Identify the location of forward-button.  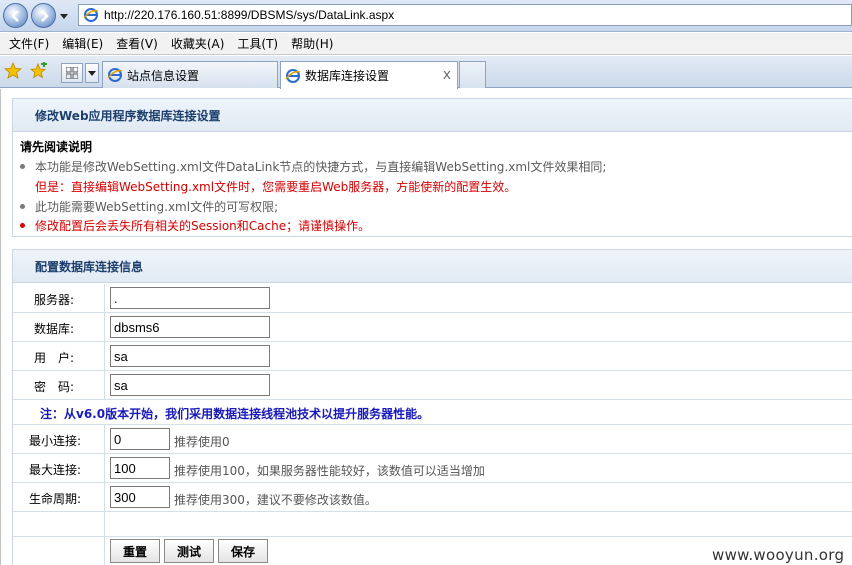
(43, 15).